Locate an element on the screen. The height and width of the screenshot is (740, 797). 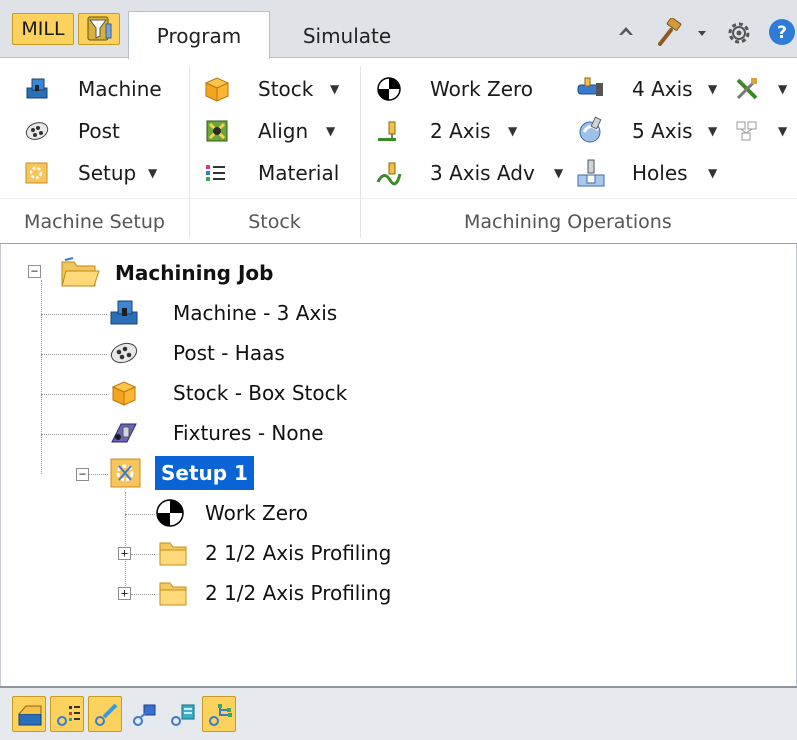
pattern-icon is located at coordinates (746, 131).